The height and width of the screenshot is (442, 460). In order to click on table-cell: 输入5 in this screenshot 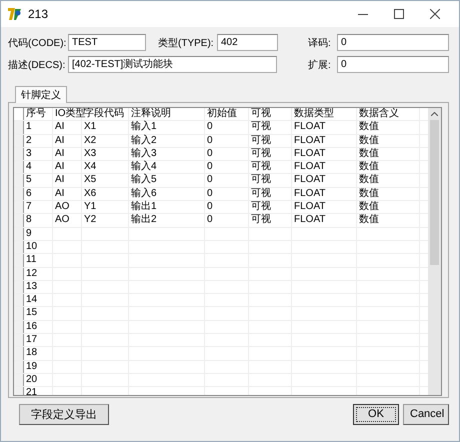, I will do `click(167, 180)`.